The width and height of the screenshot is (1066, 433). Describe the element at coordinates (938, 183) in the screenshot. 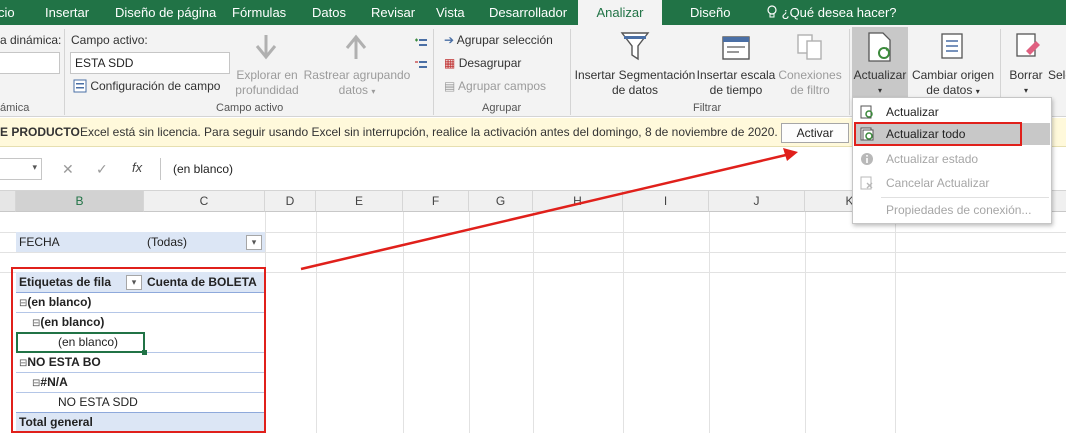

I see `menu-item-label: Cancelar Actualizar` at that location.